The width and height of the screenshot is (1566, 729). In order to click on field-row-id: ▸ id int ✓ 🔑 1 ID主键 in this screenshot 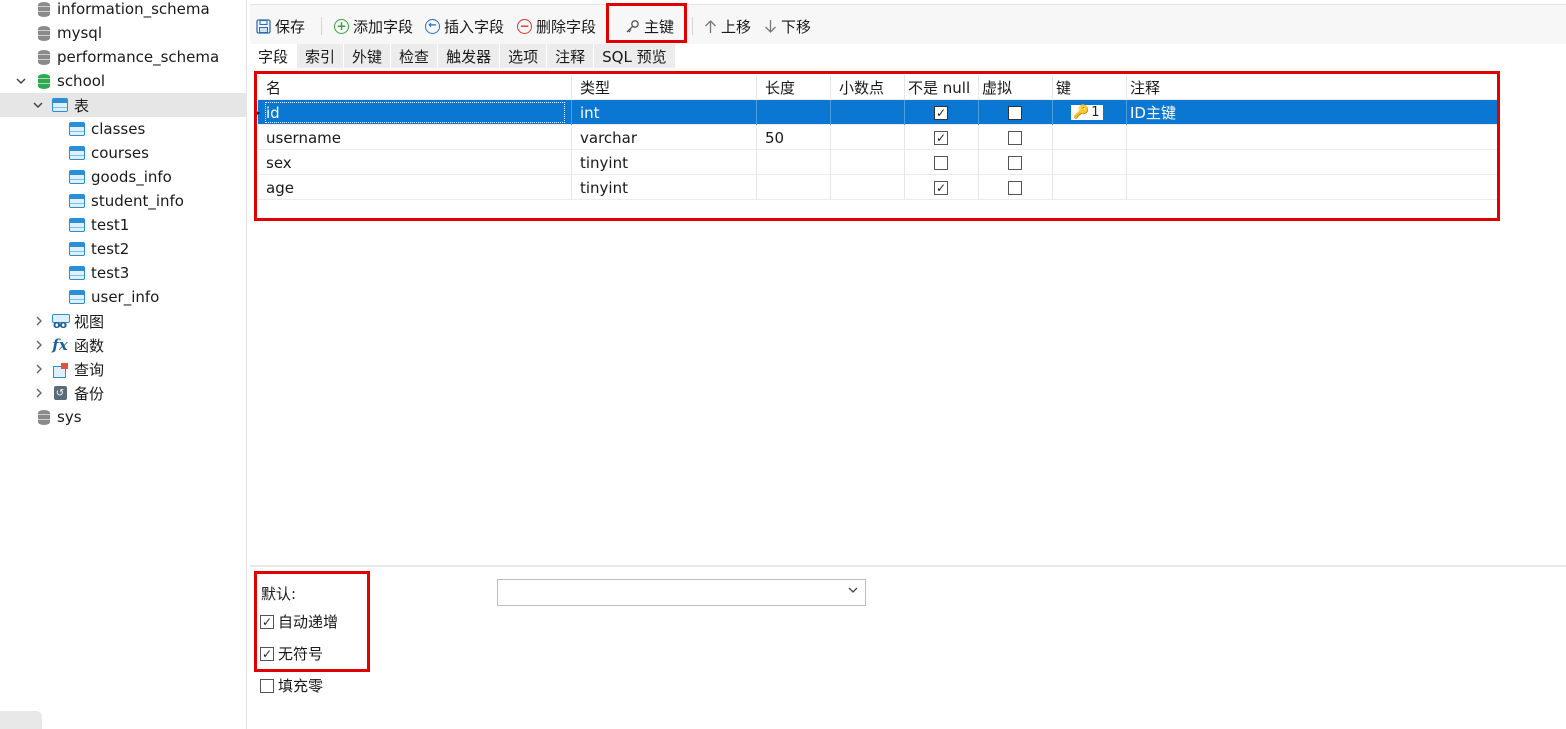, I will do `click(876, 112)`.